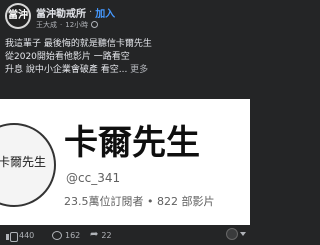 This screenshot has width=320, height=245. Describe the element at coordinates (95, 24) in the screenshot. I see `globe-icon` at that location.